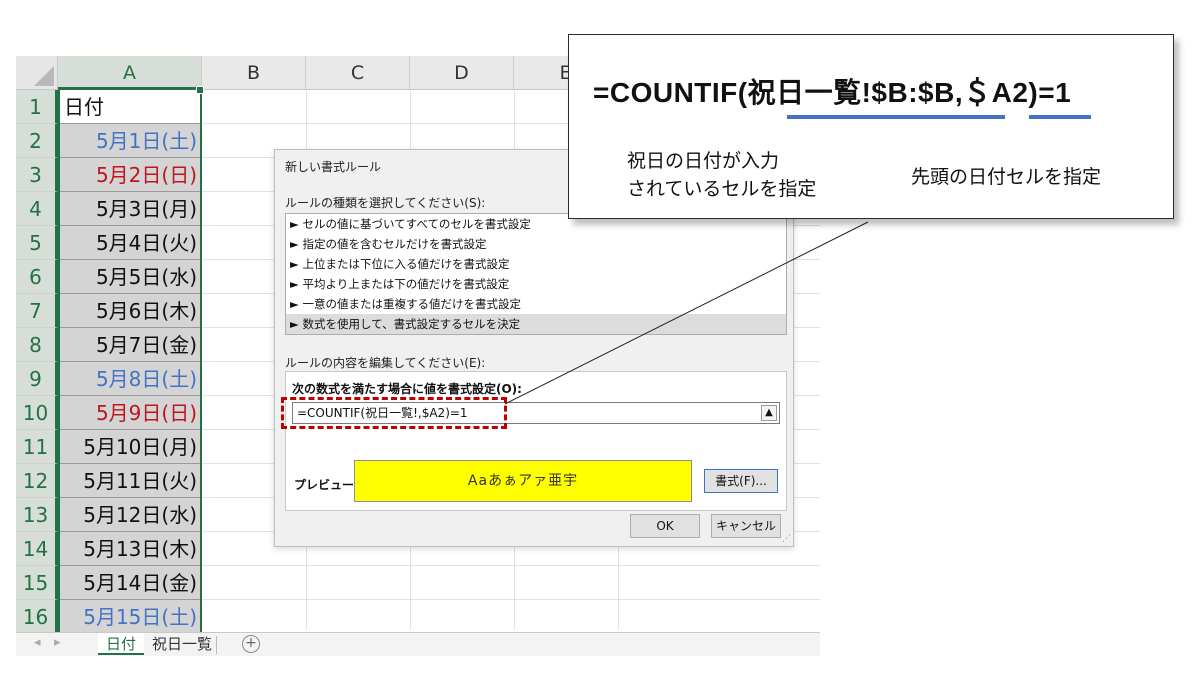  What do you see at coordinates (722, 175) in the screenshot?
I see `holiday-range-note: 祝日の日付が入力 されているセルを指定` at bounding box center [722, 175].